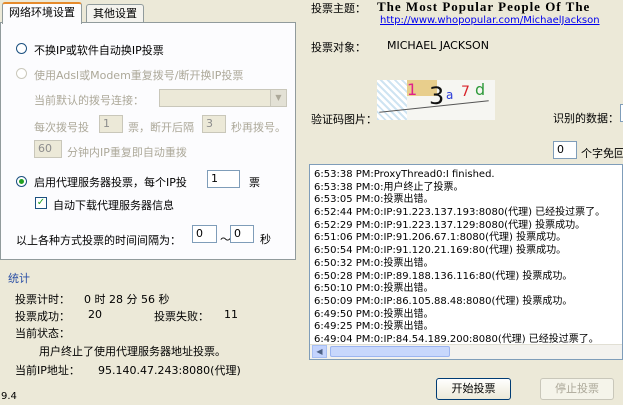 Image resolution: width=623 pixels, height=405 pixels. Describe the element at coordinates (150, 12) in the screenshot. I see `tab-strip: 网络环境设置 其他设置` at that location.